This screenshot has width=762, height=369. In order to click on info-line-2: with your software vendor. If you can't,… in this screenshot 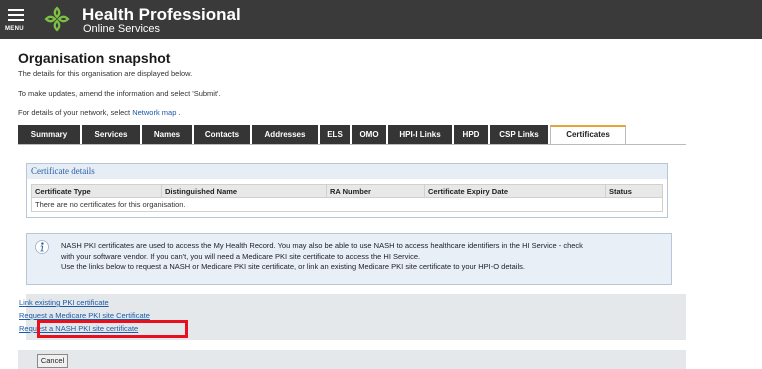, I will do `click(241, 256)`.